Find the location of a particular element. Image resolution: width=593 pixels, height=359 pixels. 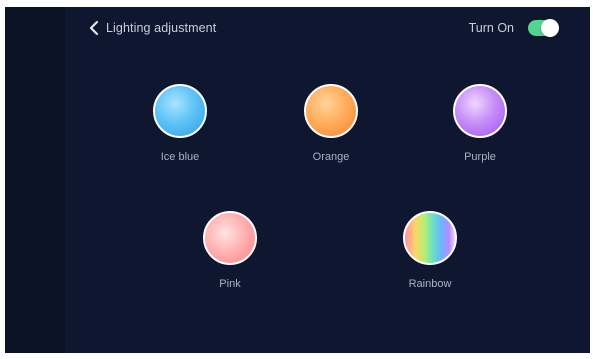

swatch-purple: Purple is located at coordinates (480, 123).